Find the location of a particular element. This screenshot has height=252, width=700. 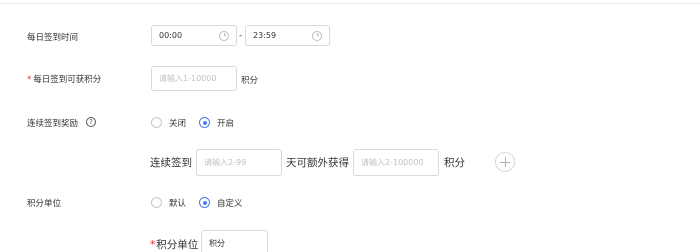

streak-days-placeholder: 请输入2-99 is located at coordinates (225, 162).